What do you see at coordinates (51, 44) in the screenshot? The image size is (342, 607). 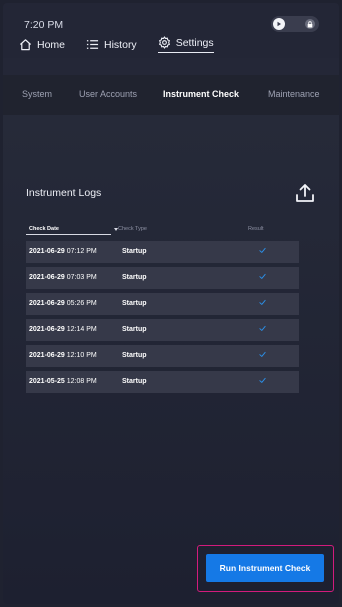 I see `nav-home-label: Home` at bounding box center [51, 44].